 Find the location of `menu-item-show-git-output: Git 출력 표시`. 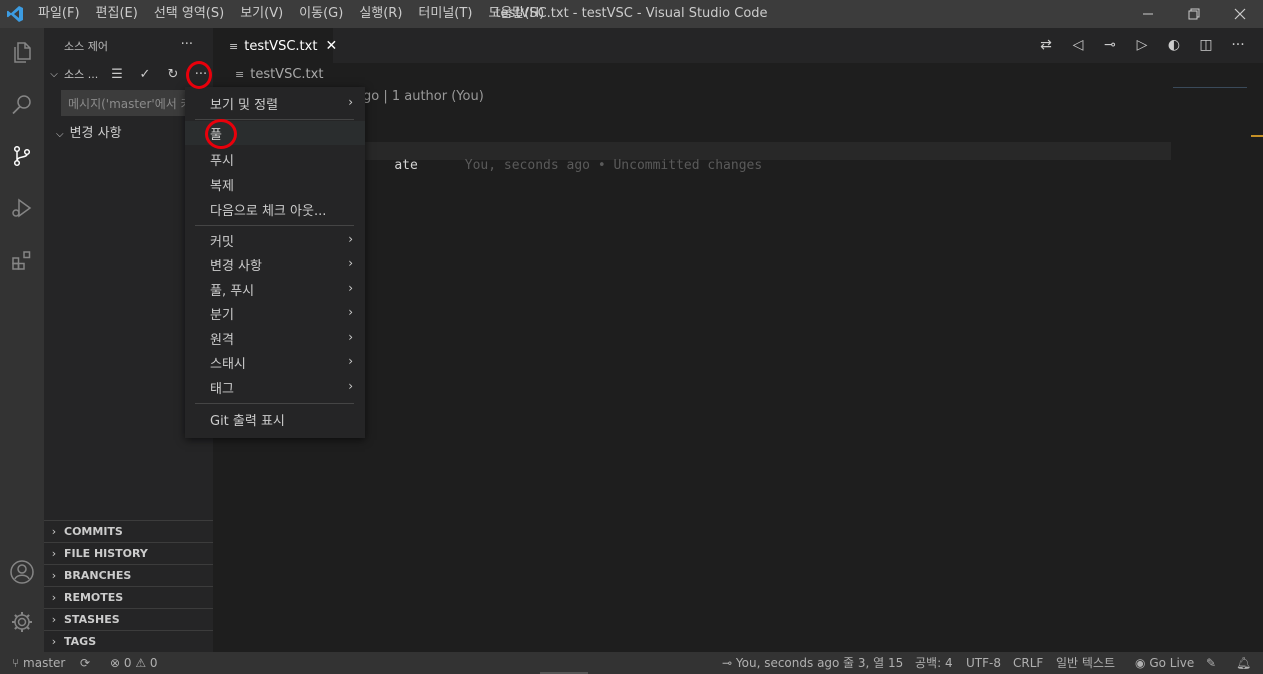

menu-item-show-git-output: Git 출력 표시 is located at coordinates (275, 419).